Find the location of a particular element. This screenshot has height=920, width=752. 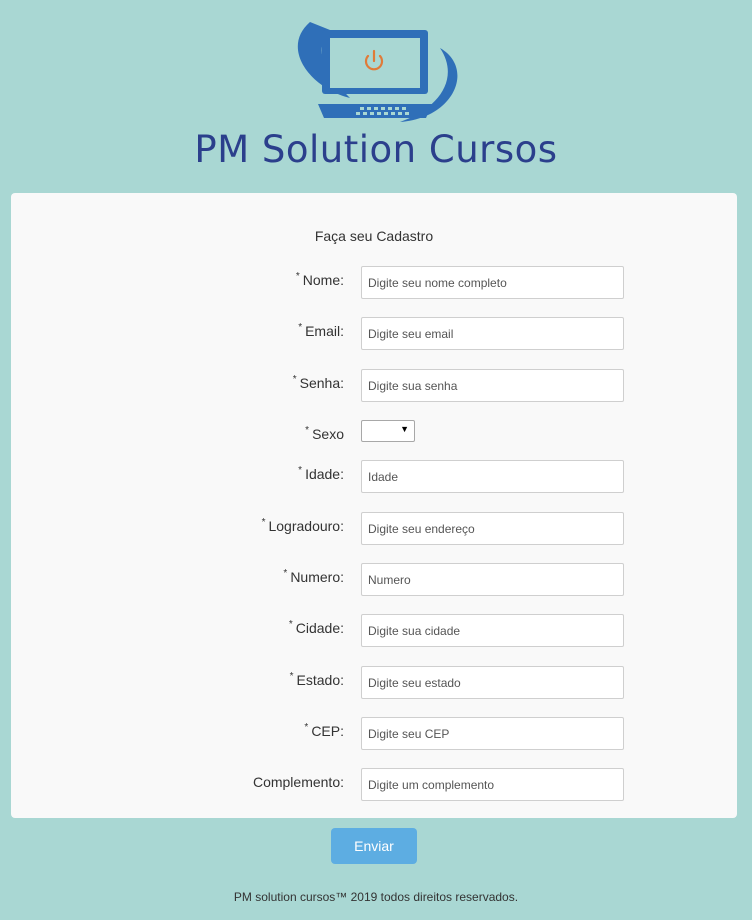

field-label: * Cidade: is located at coordinates (316, 627).